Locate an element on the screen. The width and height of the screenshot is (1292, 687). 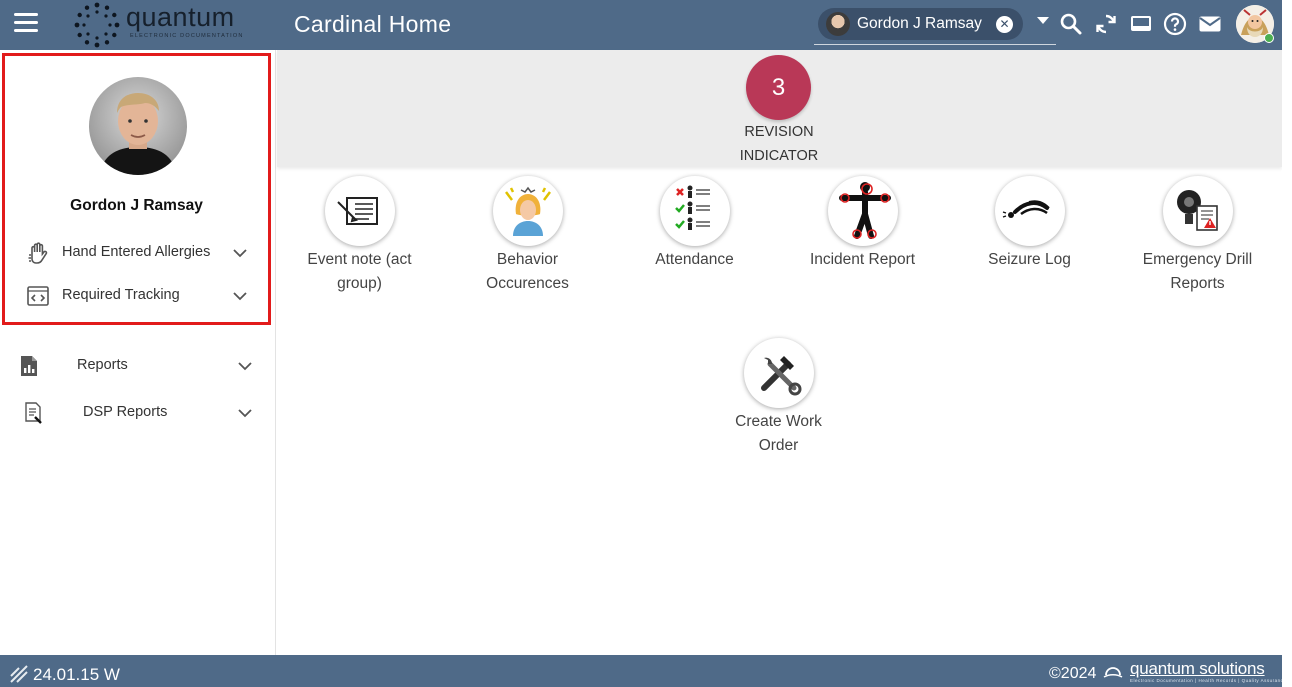
sidebar-item-hand-entered-allergies: Hand Entered Allergies is located at coordinates (143, 253).